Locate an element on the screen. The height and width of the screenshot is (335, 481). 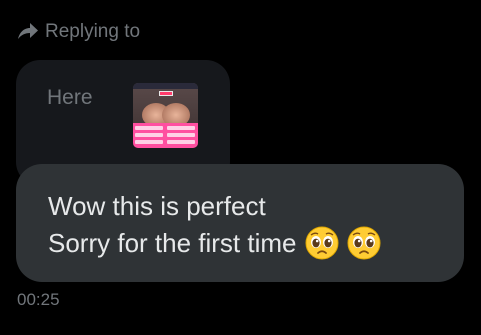
message-timestamp: 00:25 is located at coordinates (38, 299).